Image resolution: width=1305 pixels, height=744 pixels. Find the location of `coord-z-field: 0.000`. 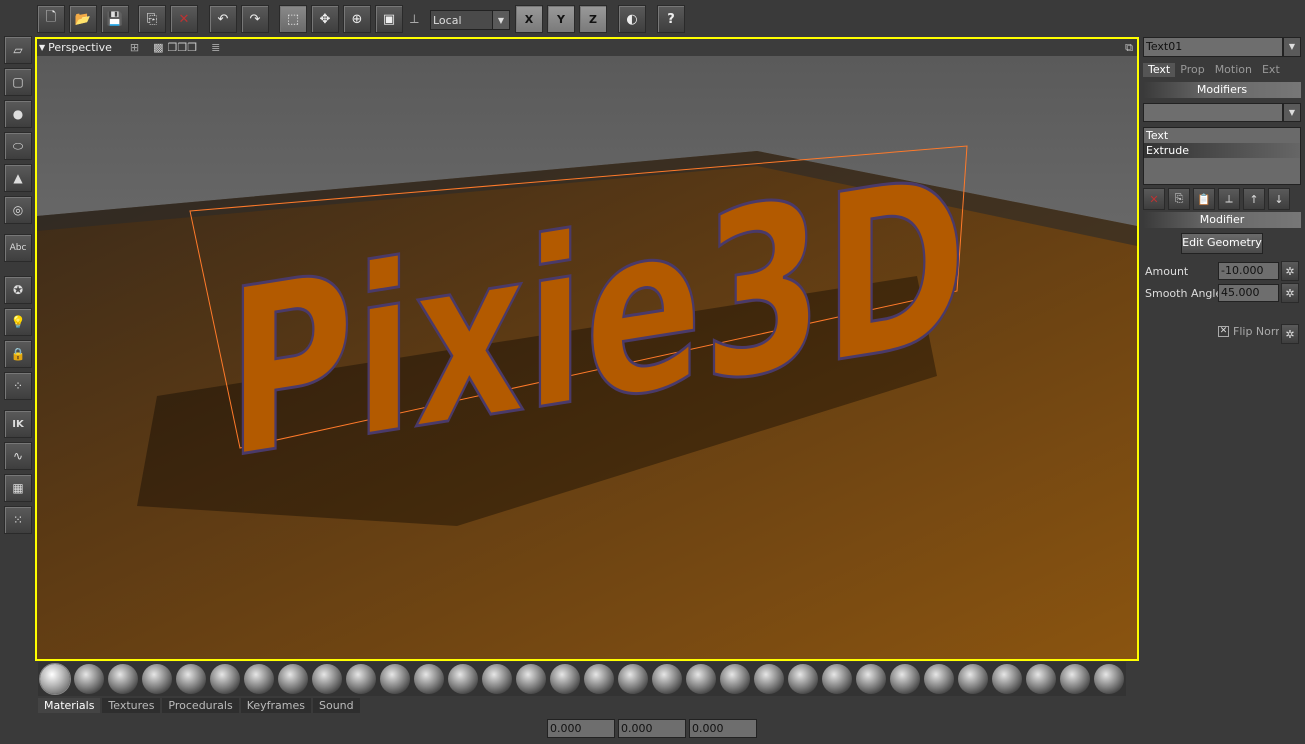

coord-z-field: 0.000 is located at coordinates (723, 728).